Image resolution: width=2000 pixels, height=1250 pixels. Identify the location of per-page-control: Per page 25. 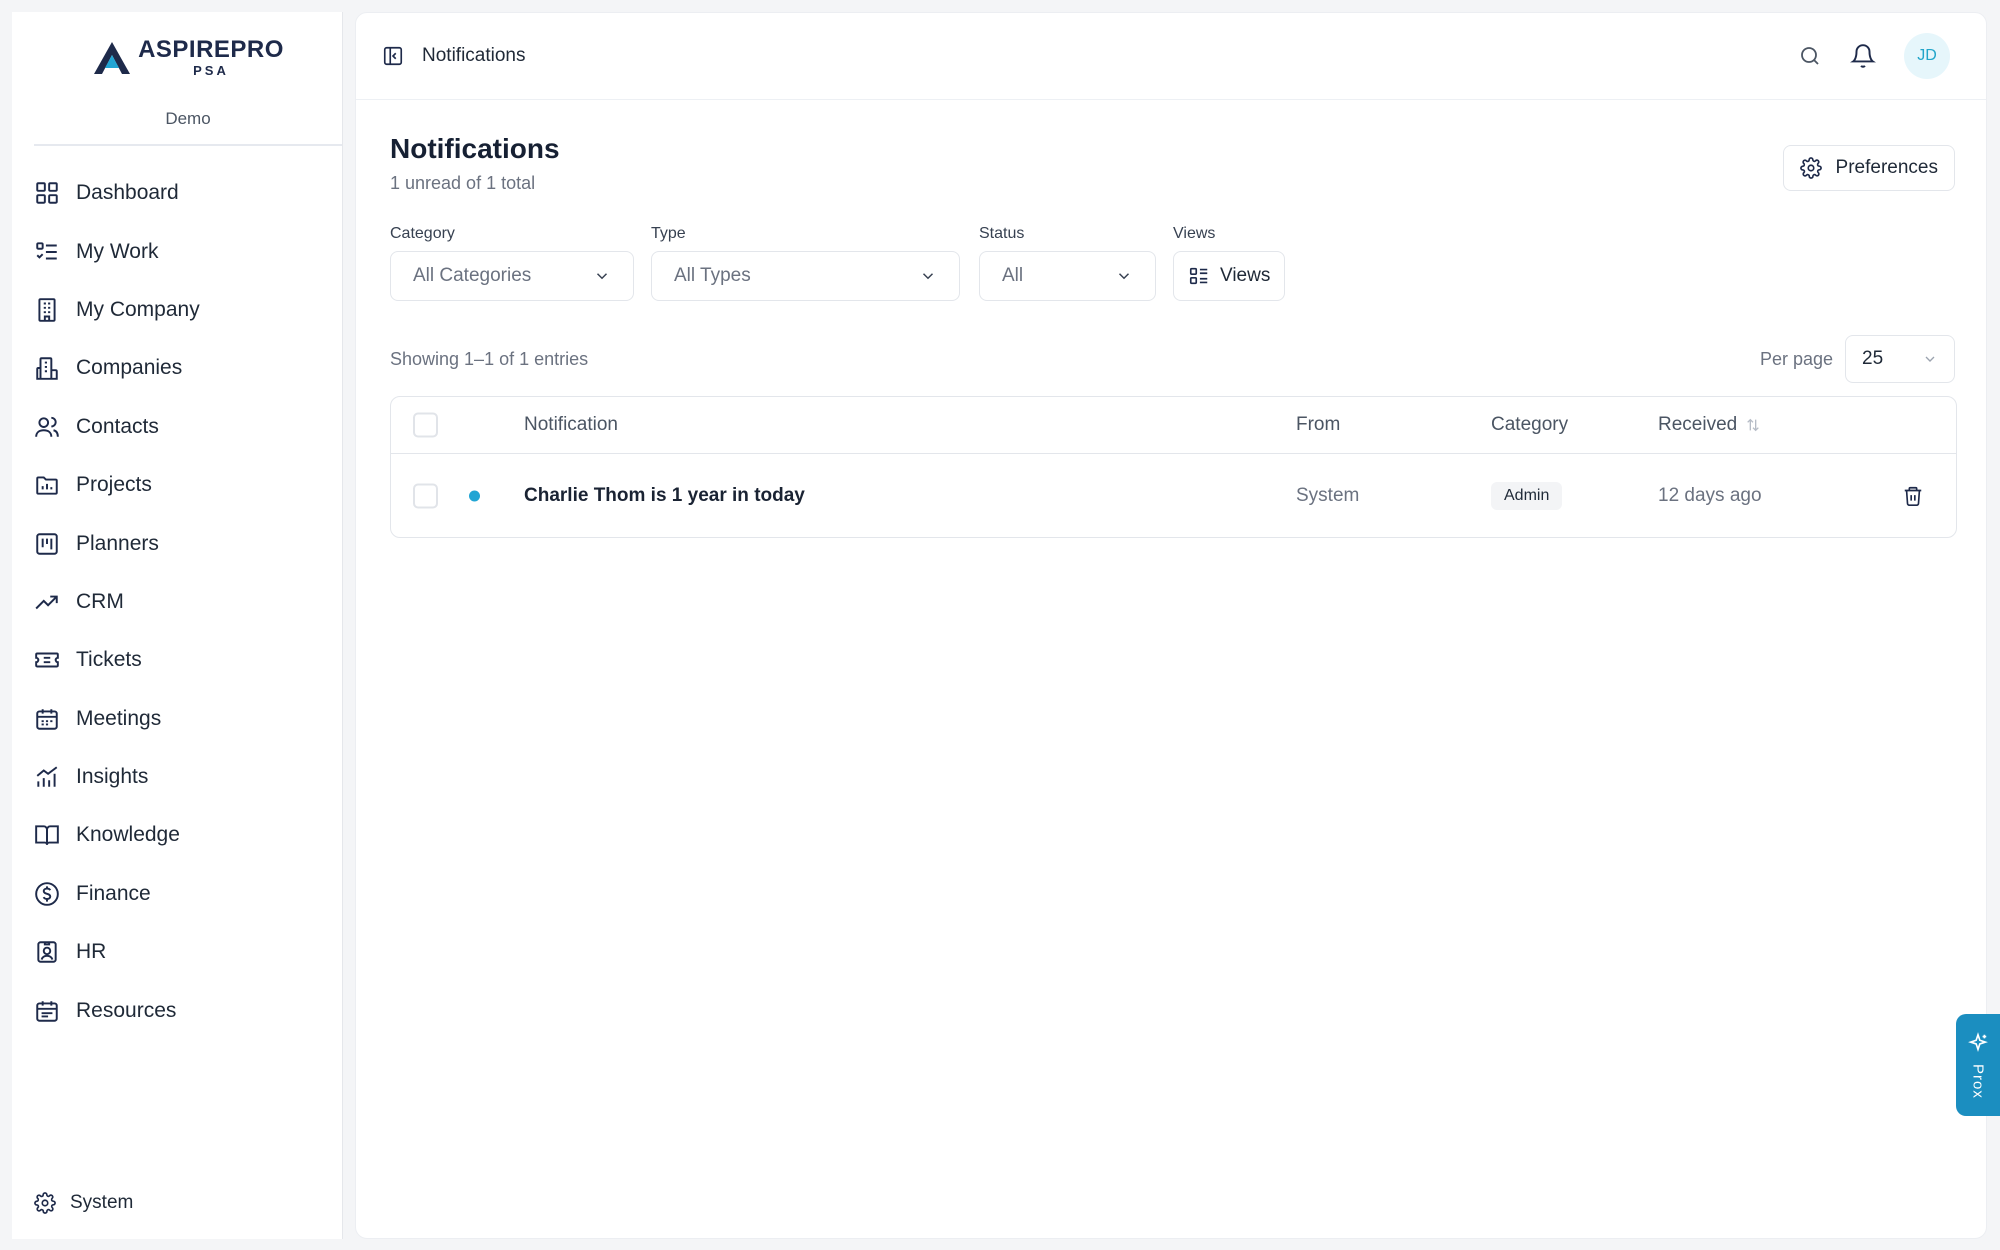
(1857, 359).